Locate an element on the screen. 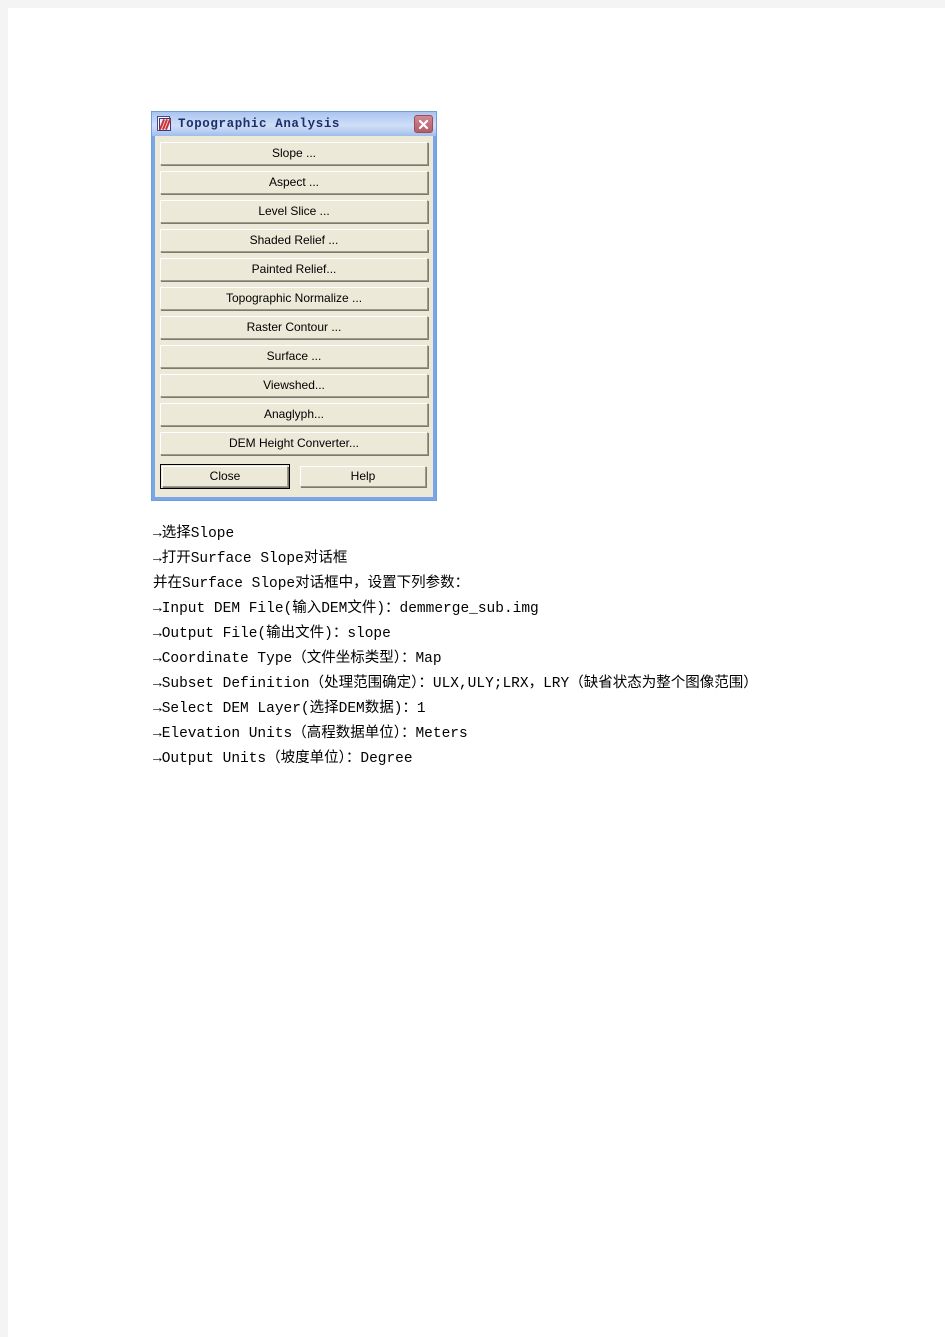 The image size is (945, 1337). help-button-wrap: Help is located at coordinates (363, 476).